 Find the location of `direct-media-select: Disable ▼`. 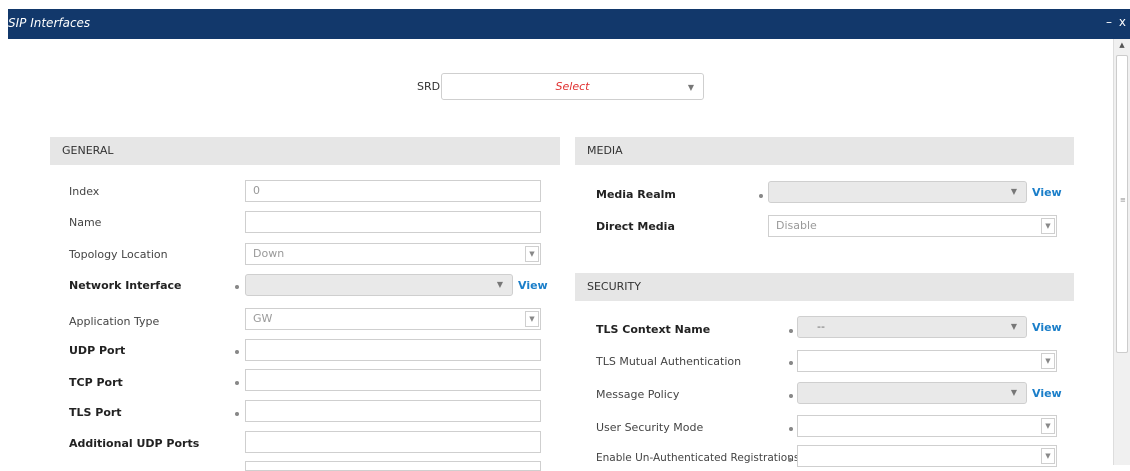

direct-media-select: Disable ▼ is located at coordinates (912, 226).